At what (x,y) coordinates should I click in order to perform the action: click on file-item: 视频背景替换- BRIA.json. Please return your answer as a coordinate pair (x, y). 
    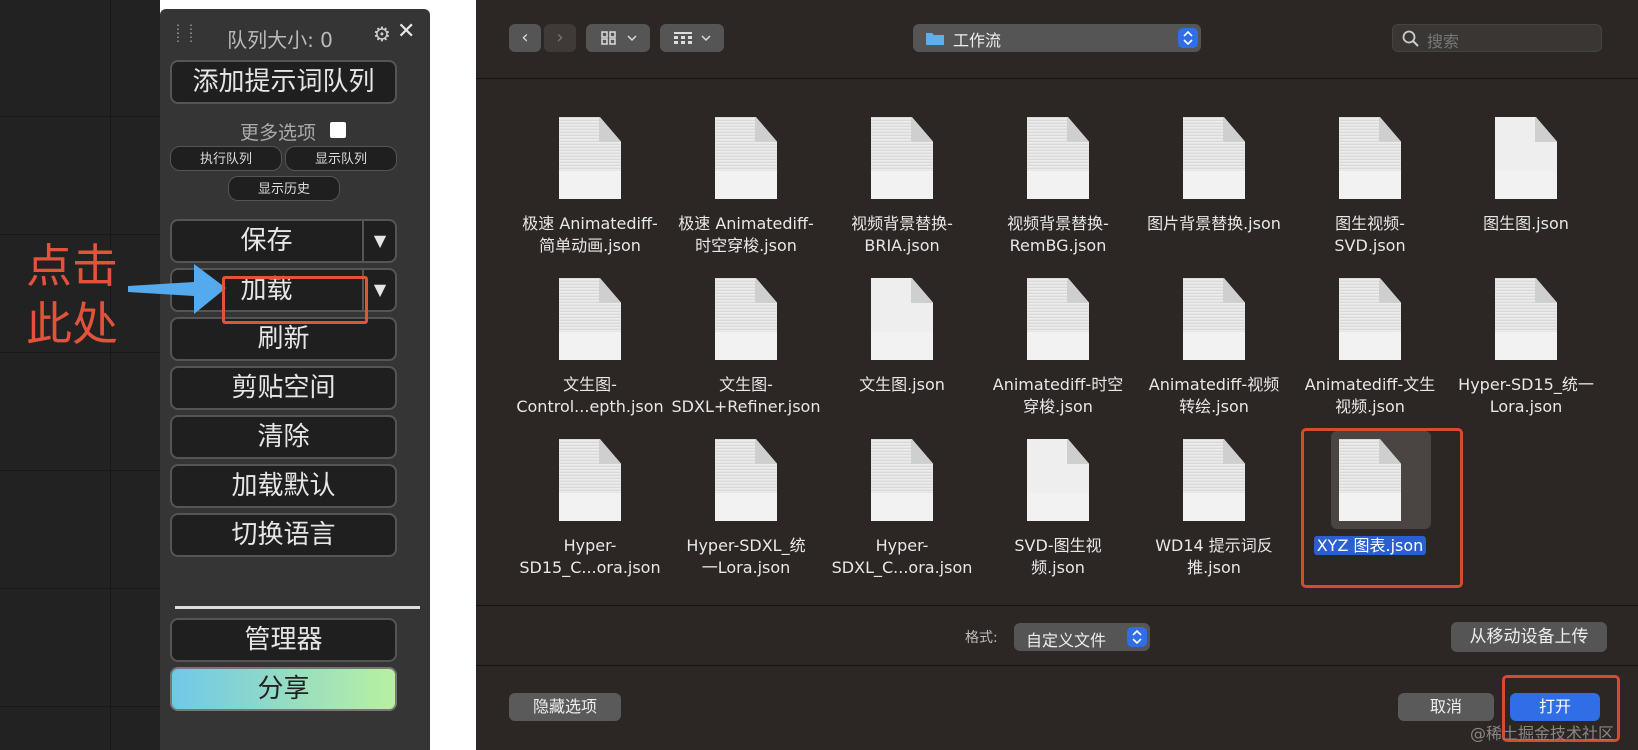
    Looking at the image, I should click on (902, 187).